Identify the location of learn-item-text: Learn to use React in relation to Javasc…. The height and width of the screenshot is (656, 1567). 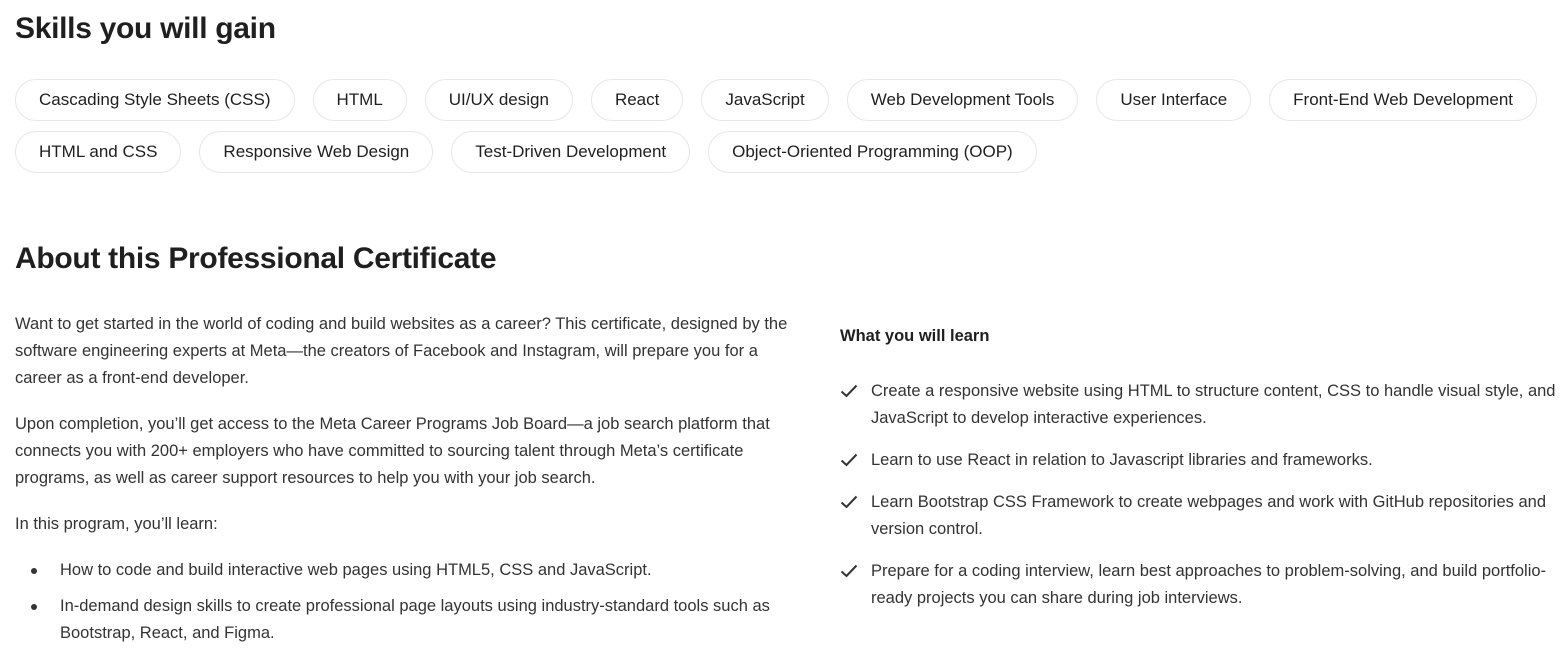
(1122, 460).